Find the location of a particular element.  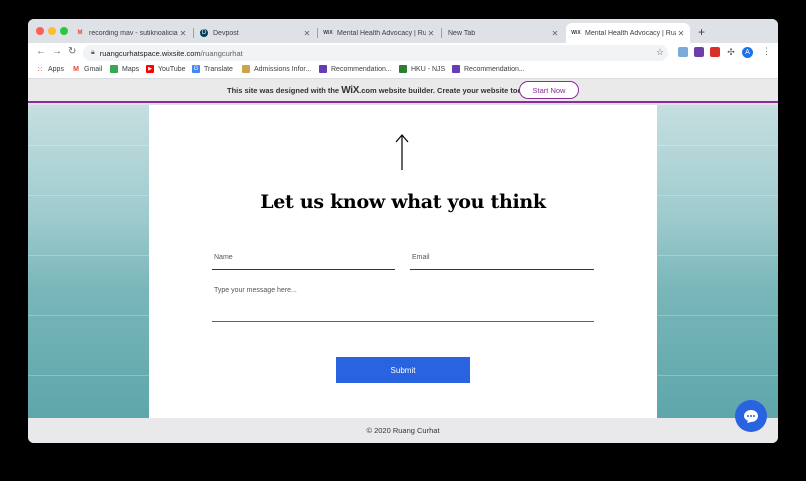

tab-title: New Tab is located at coordinates (462, 33).